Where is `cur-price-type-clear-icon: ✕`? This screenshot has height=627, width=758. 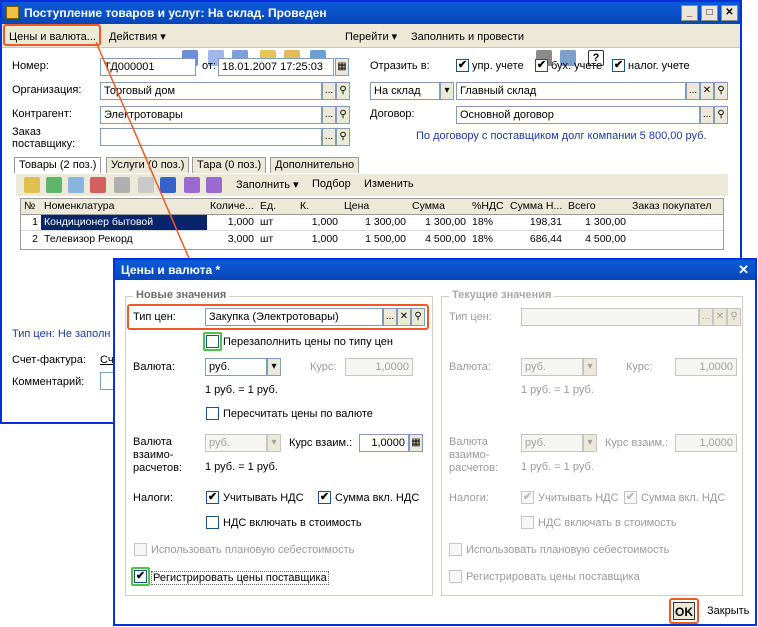
cur-price-type-clear-icon: ✕ is located at coordinates (720, 317).